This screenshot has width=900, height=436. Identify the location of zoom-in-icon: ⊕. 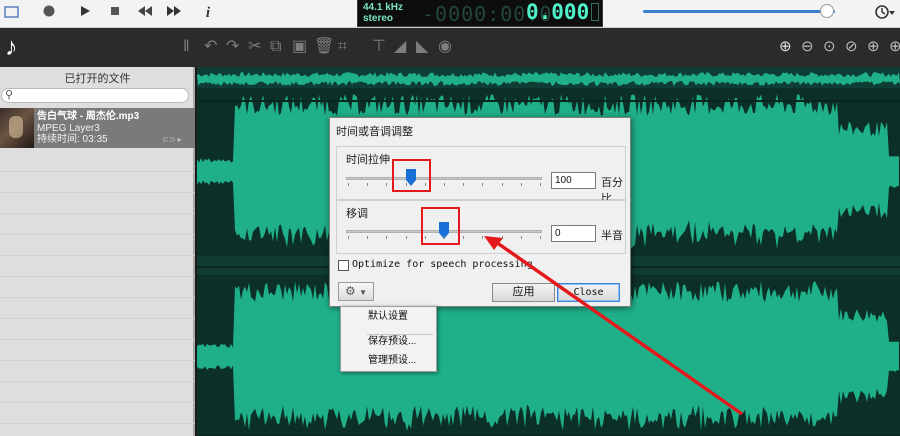
(785, 47).